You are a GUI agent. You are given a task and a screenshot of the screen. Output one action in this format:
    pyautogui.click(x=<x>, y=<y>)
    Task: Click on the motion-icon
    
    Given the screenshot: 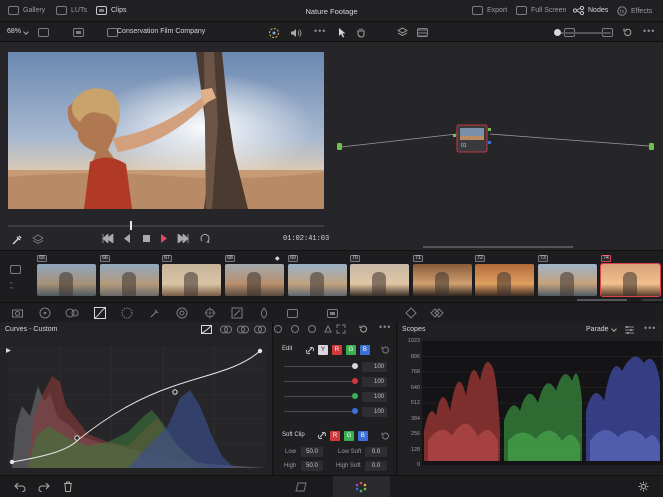 What is the action you would take?
    pyautogui.click(x=411, y=313)
    